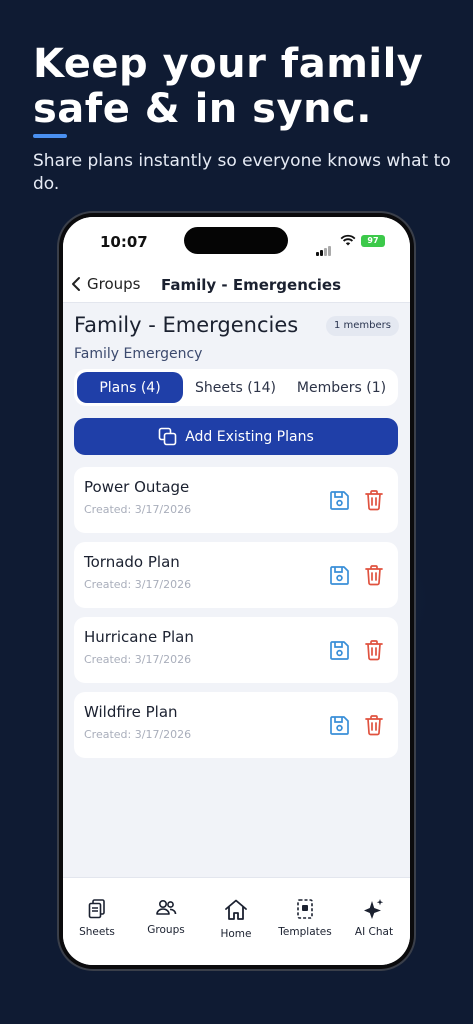 The width and height of the screenshot is (473, 1024). I want to click on tab-sheets: Sheets (14), so click(235, 387).